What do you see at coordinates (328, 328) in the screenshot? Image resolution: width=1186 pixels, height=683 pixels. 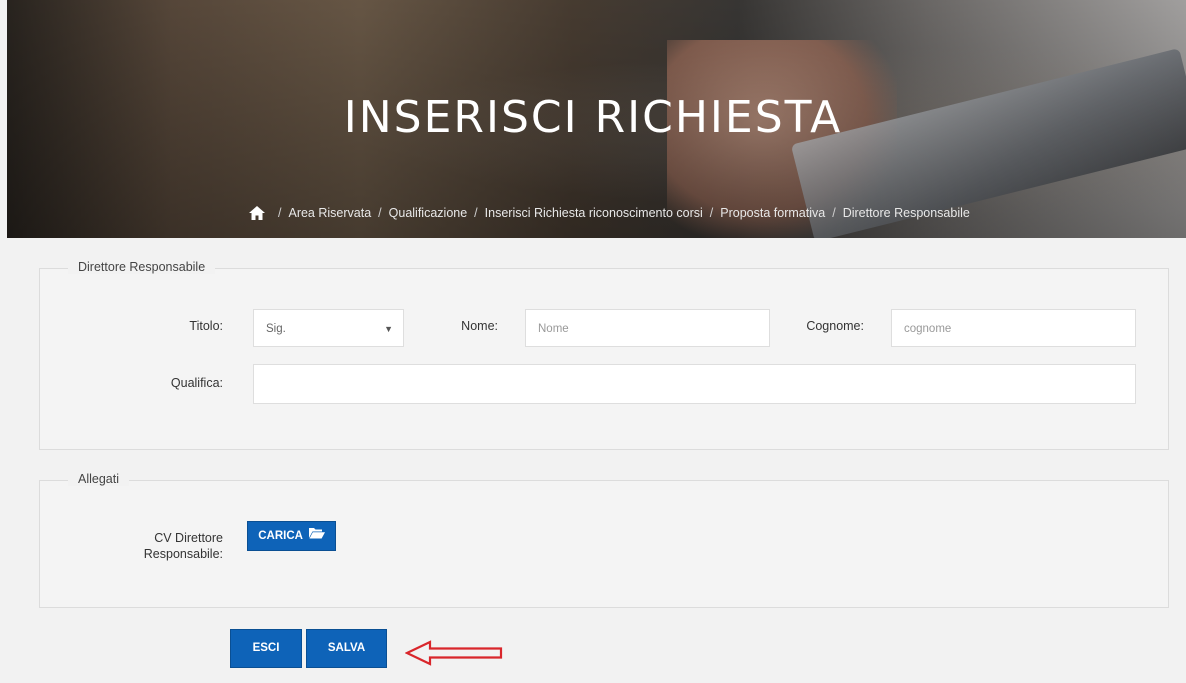 I see `titolo-select: Sig. ▼` at bounding box center [328, 328].